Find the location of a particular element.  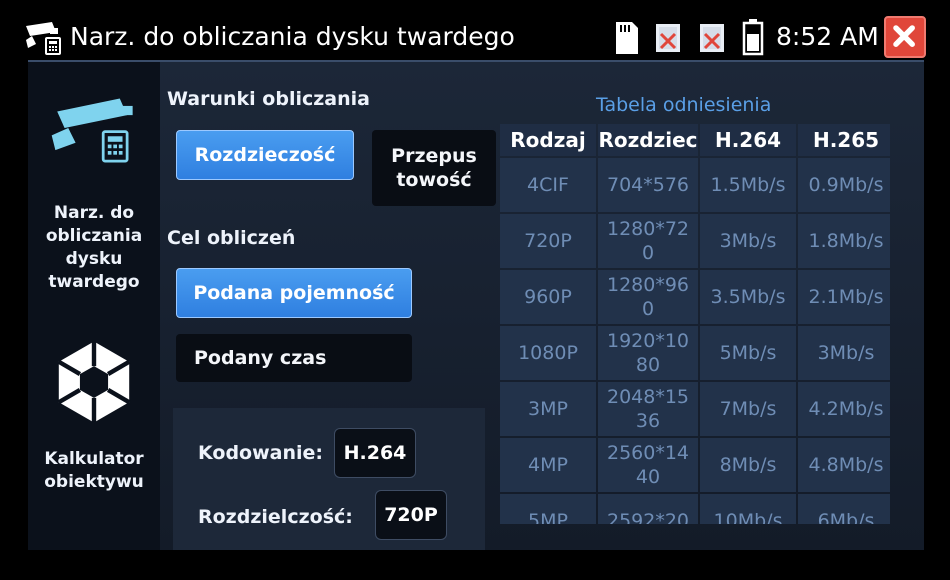

reference-table-title: Tabela odniesienia is located at coordinates (684, 105).